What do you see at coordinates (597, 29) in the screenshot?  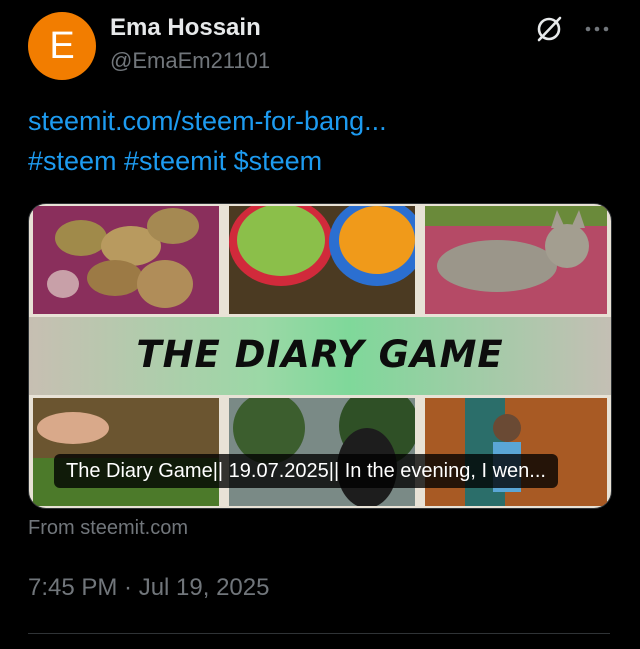 I see `more-icon` at bounding box center [597, 29].